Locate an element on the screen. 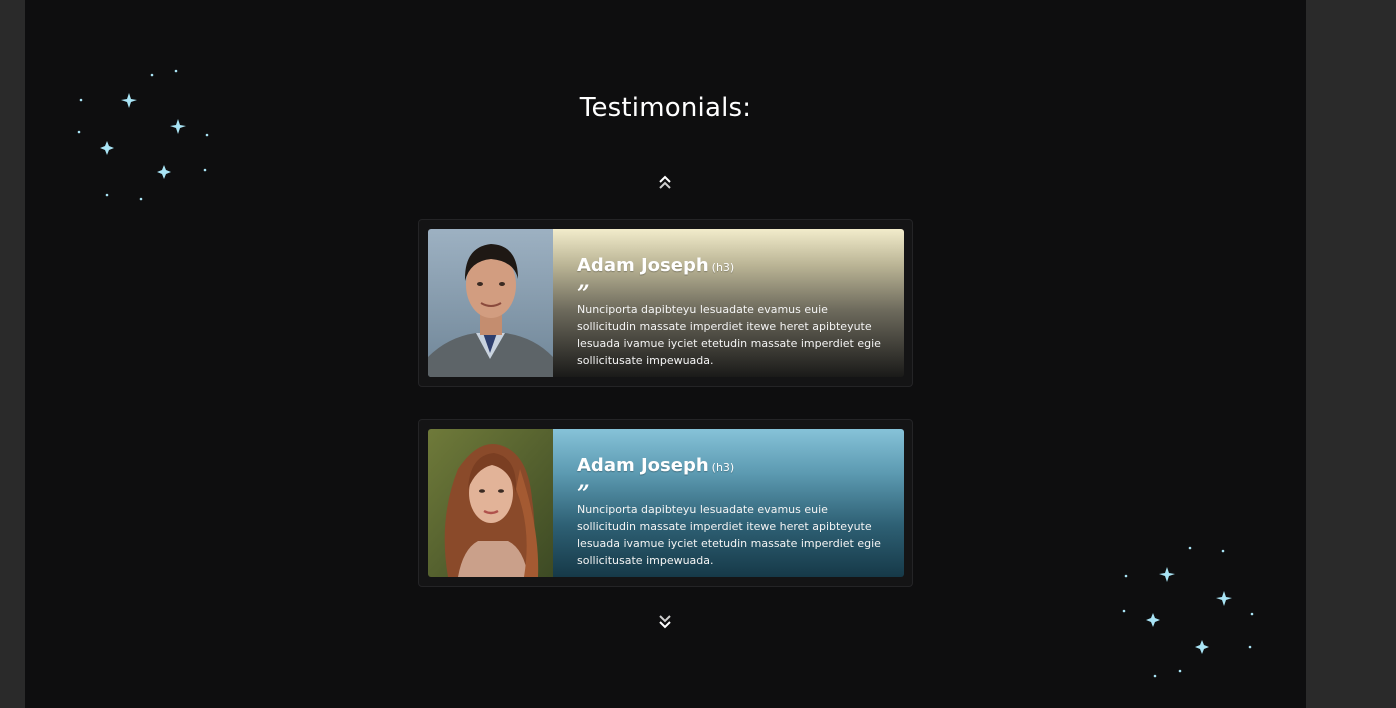  sparkles-decoration-bottom-right is located at coordinates (1188, 612).